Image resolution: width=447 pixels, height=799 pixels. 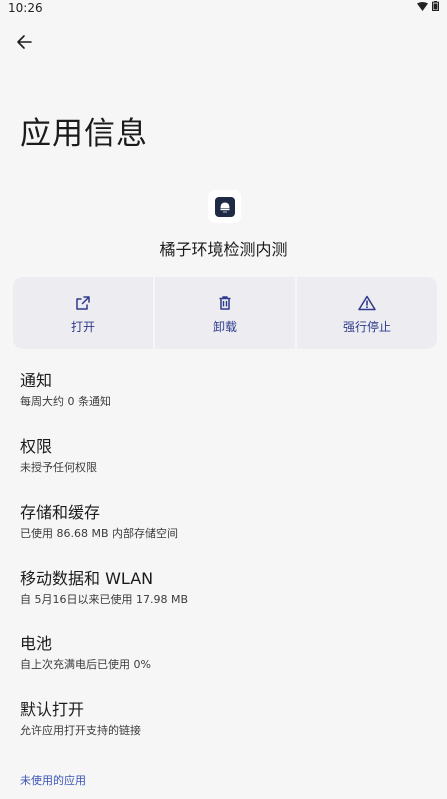 I want to click on settings-item-title: 权限, so click(x=36, y=446).